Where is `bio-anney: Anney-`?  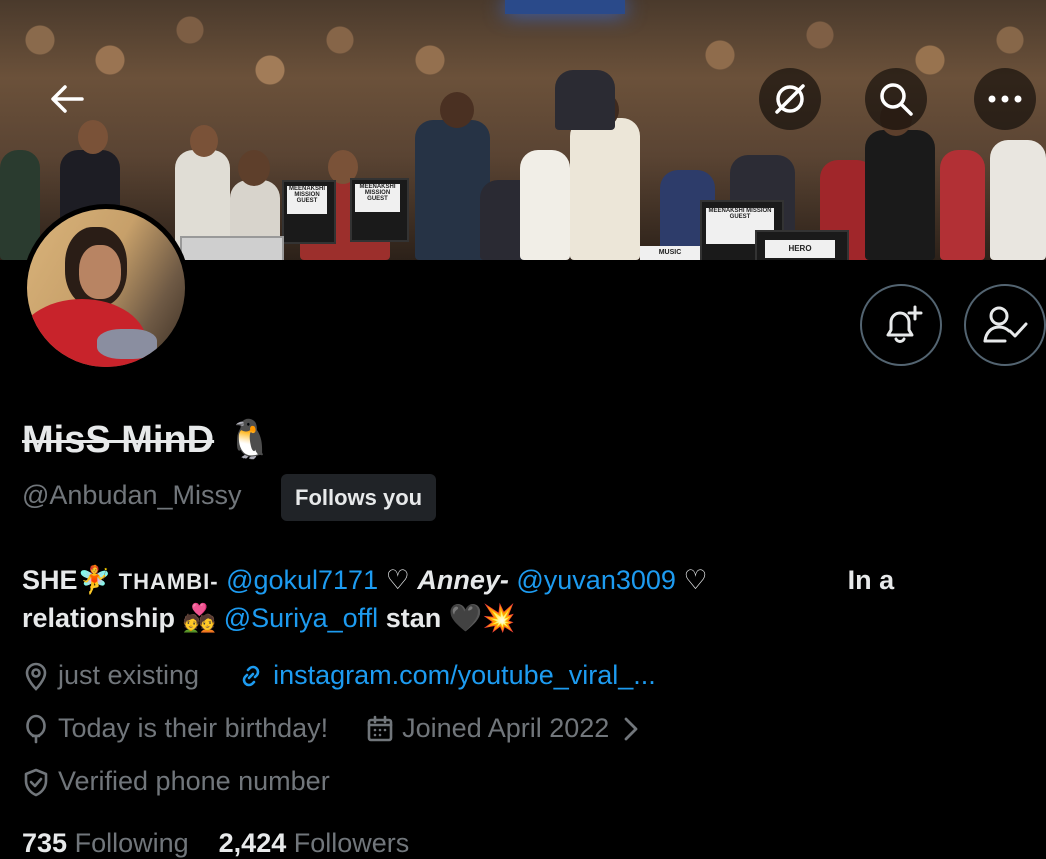 bio-anney: Anney- is located at coordinates (463, 580).